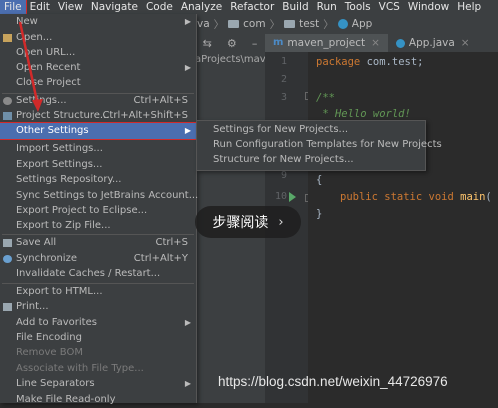  Describe the element at coordinates (49, 352) in the screenshot. I see `menu-item-remove-bom: Remove BOM` at that location.